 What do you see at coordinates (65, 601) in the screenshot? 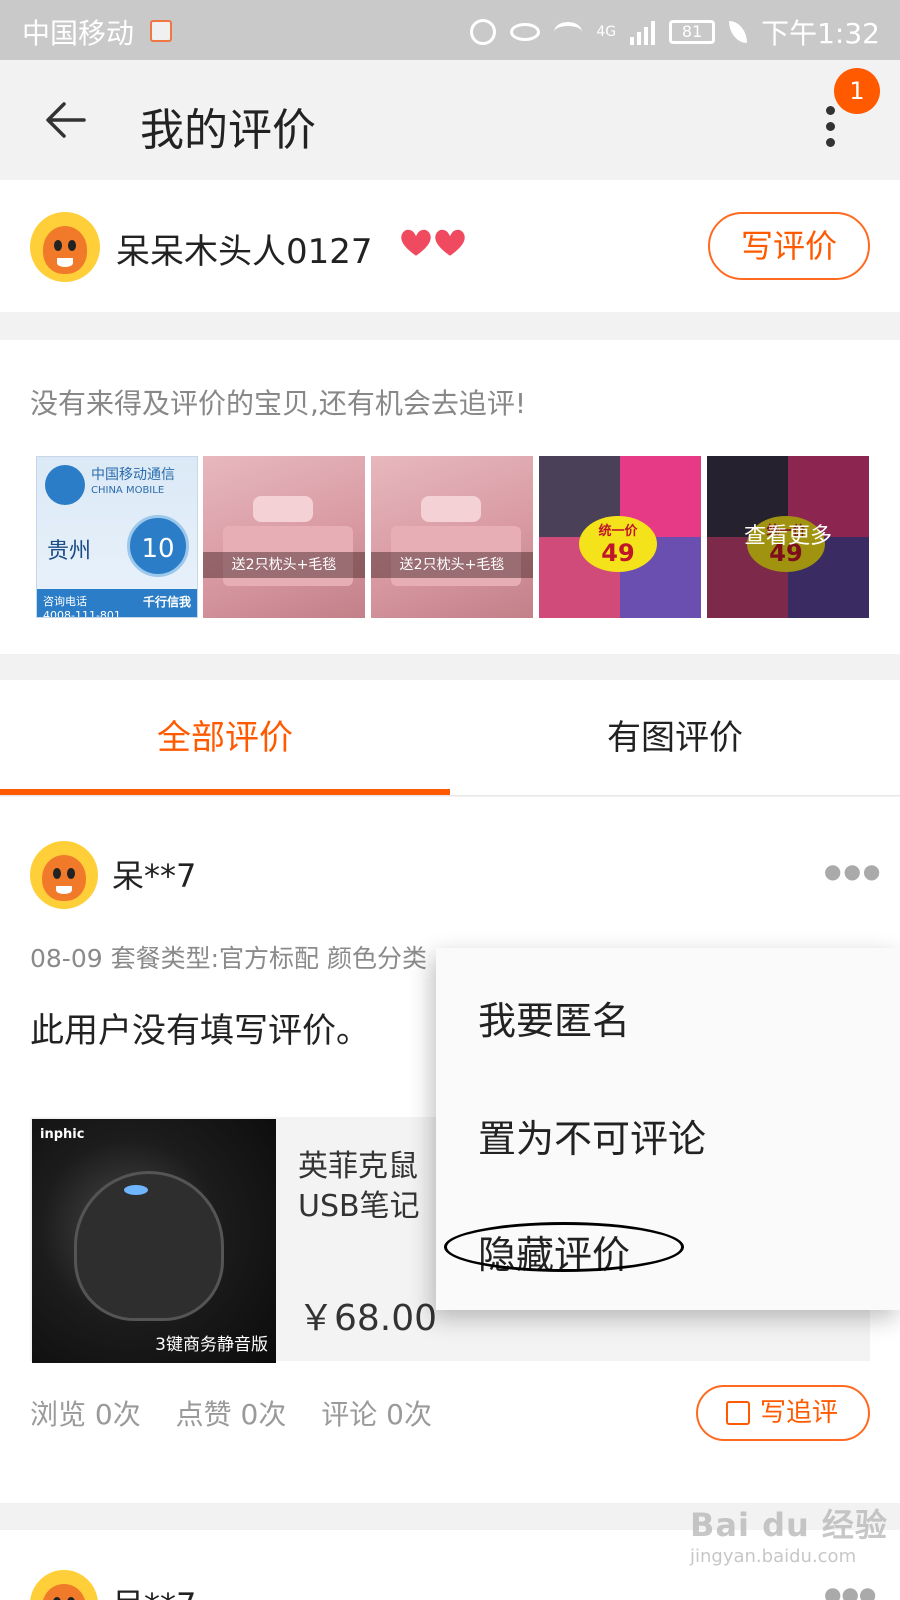
I see `mobile-card-phone-label: 咨询电话` at bounding box center [65, 601].